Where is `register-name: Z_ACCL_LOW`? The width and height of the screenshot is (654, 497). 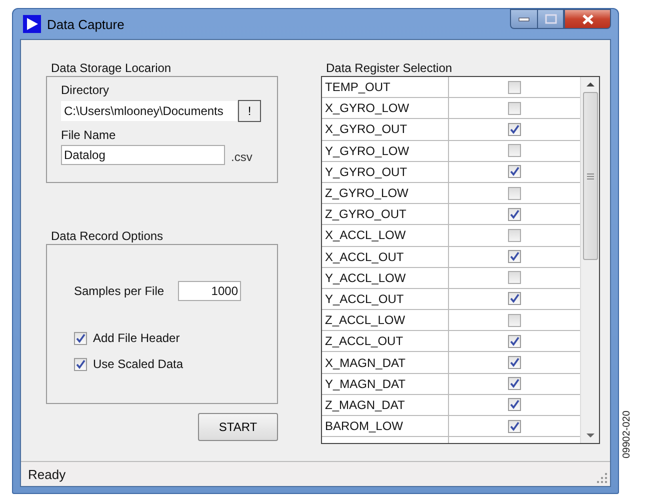 register-name: Z_ACCL_LOW is located at coordinates (385, 320).